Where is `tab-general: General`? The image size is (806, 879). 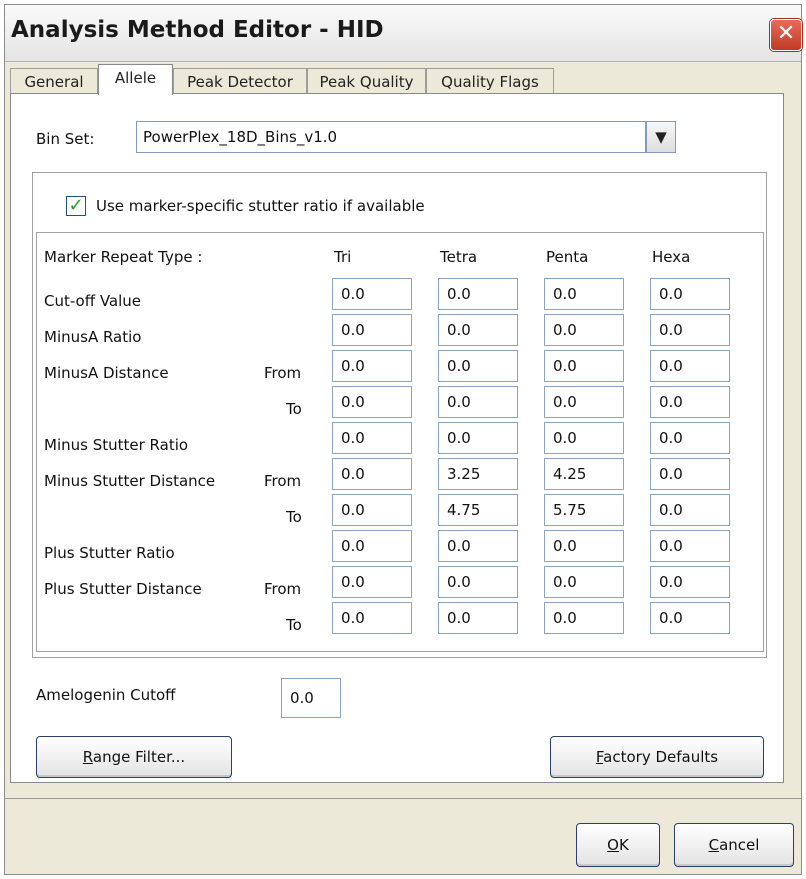
tab-general: General is located at coordinates (54, 81).